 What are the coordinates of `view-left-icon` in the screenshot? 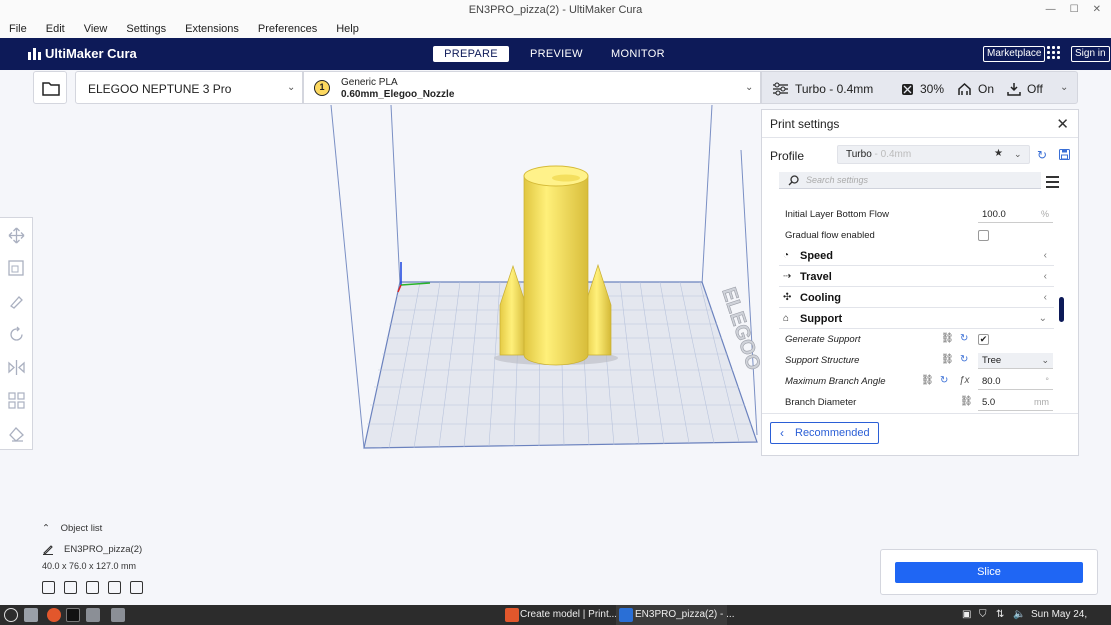 It's located at (114, 587).